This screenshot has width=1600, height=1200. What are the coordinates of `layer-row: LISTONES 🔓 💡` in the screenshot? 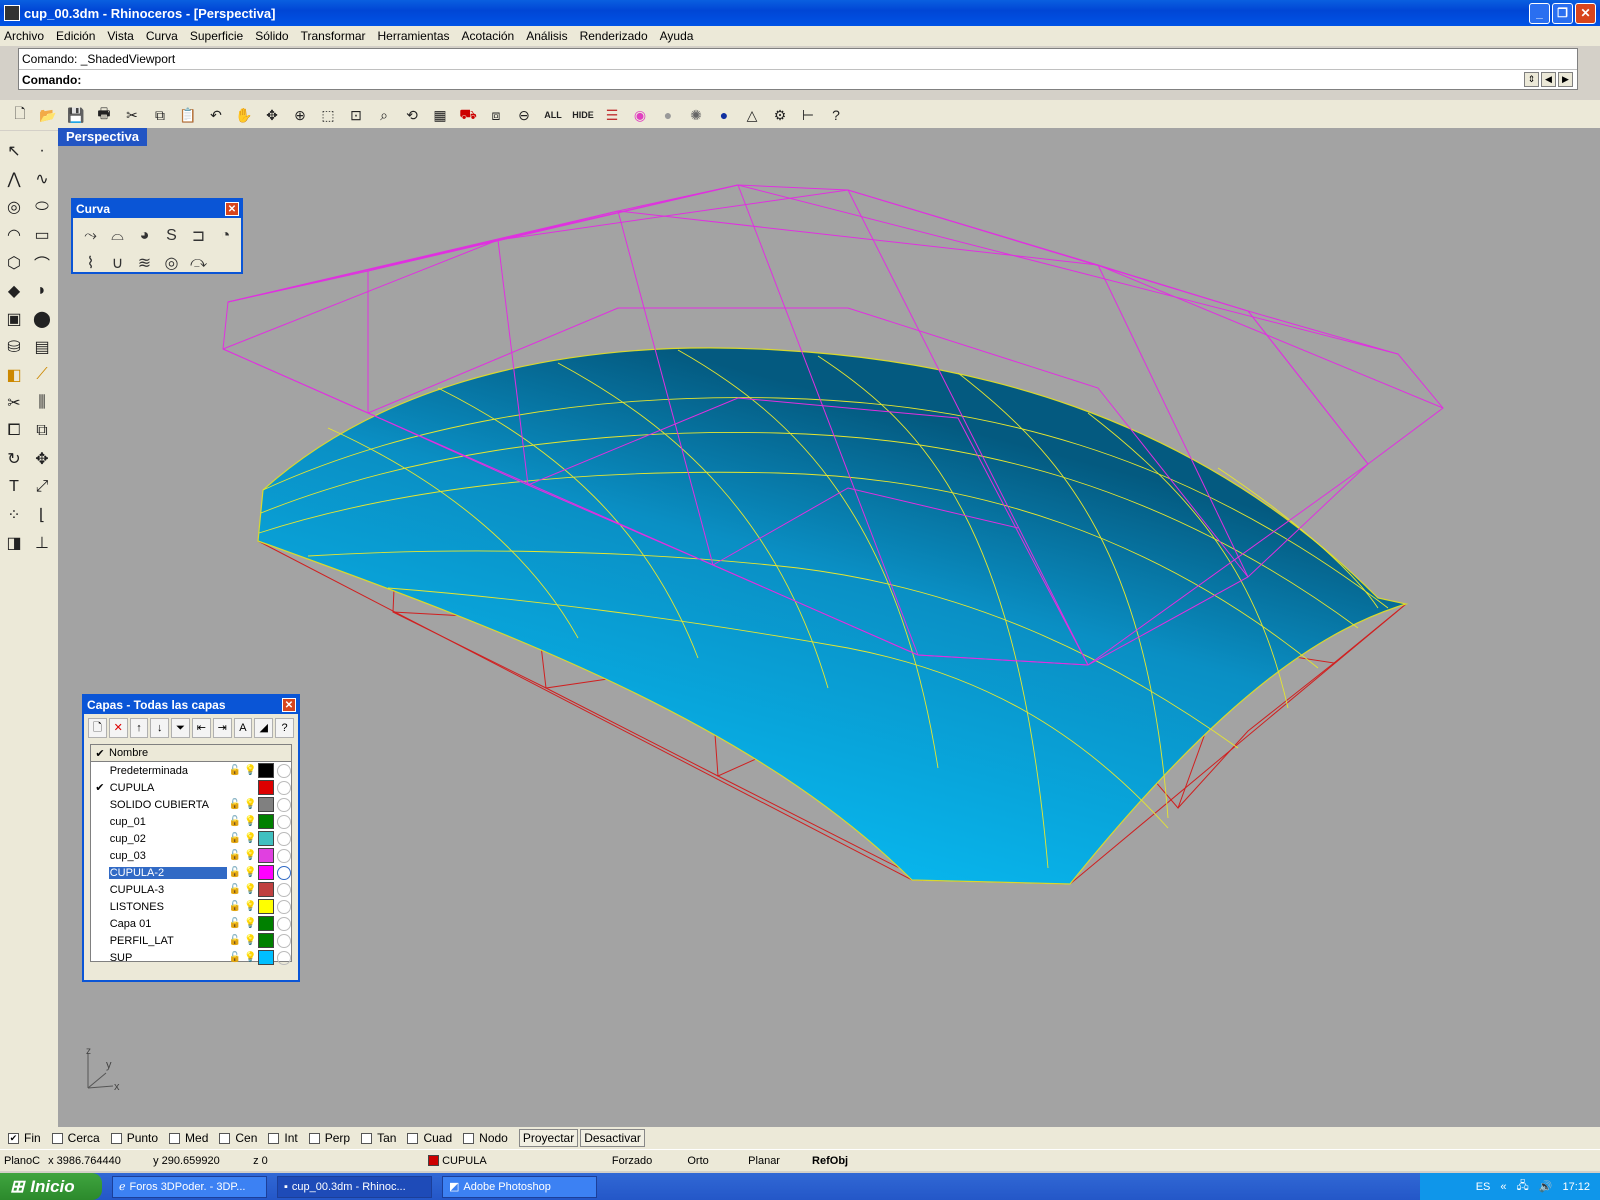 It's located at (191, 906).